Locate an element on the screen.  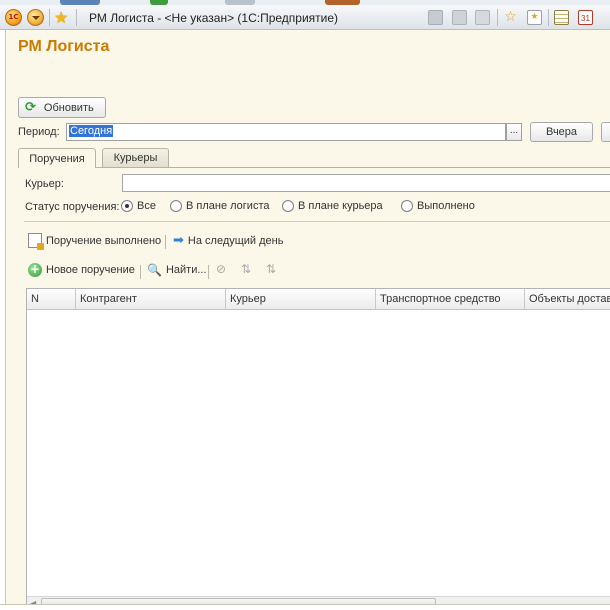
refresh-icon: ⟳ is located at coordinates (30, 107).